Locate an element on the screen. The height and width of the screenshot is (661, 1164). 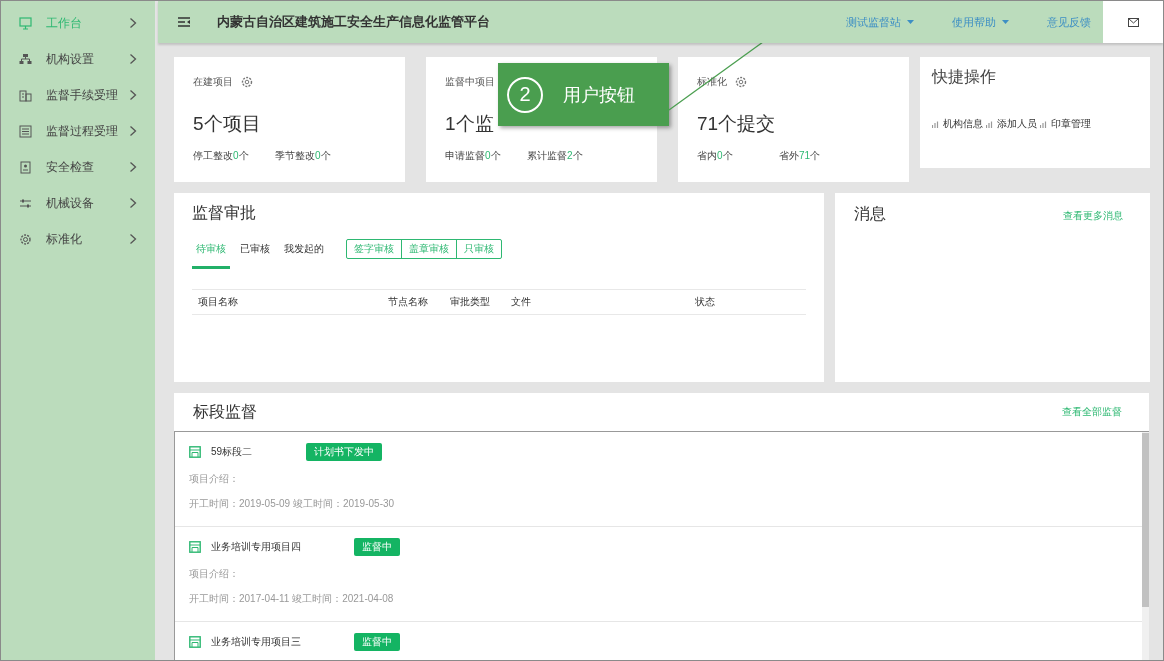
stat-detail: 季节整改0个 is located at coordinates (303, 156).